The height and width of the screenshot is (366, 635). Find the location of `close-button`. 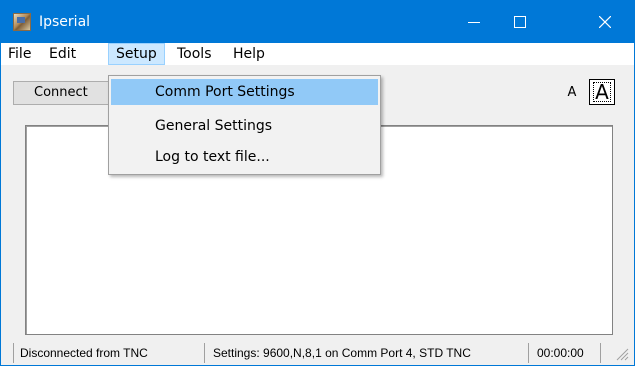

close-button is located at coordinates (605, 22).